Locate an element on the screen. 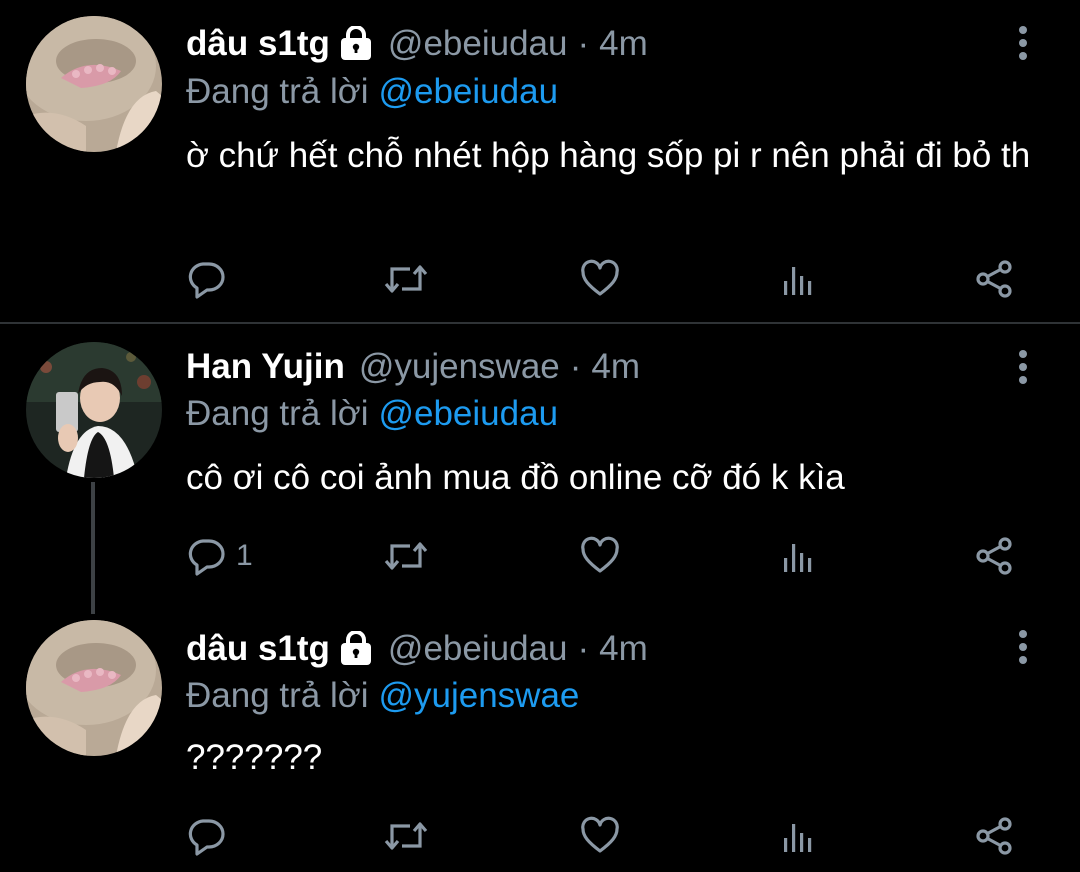 The width and height of the screenshot is (1080, 872). reply-count: 1 is located at coordinates (244, 555).